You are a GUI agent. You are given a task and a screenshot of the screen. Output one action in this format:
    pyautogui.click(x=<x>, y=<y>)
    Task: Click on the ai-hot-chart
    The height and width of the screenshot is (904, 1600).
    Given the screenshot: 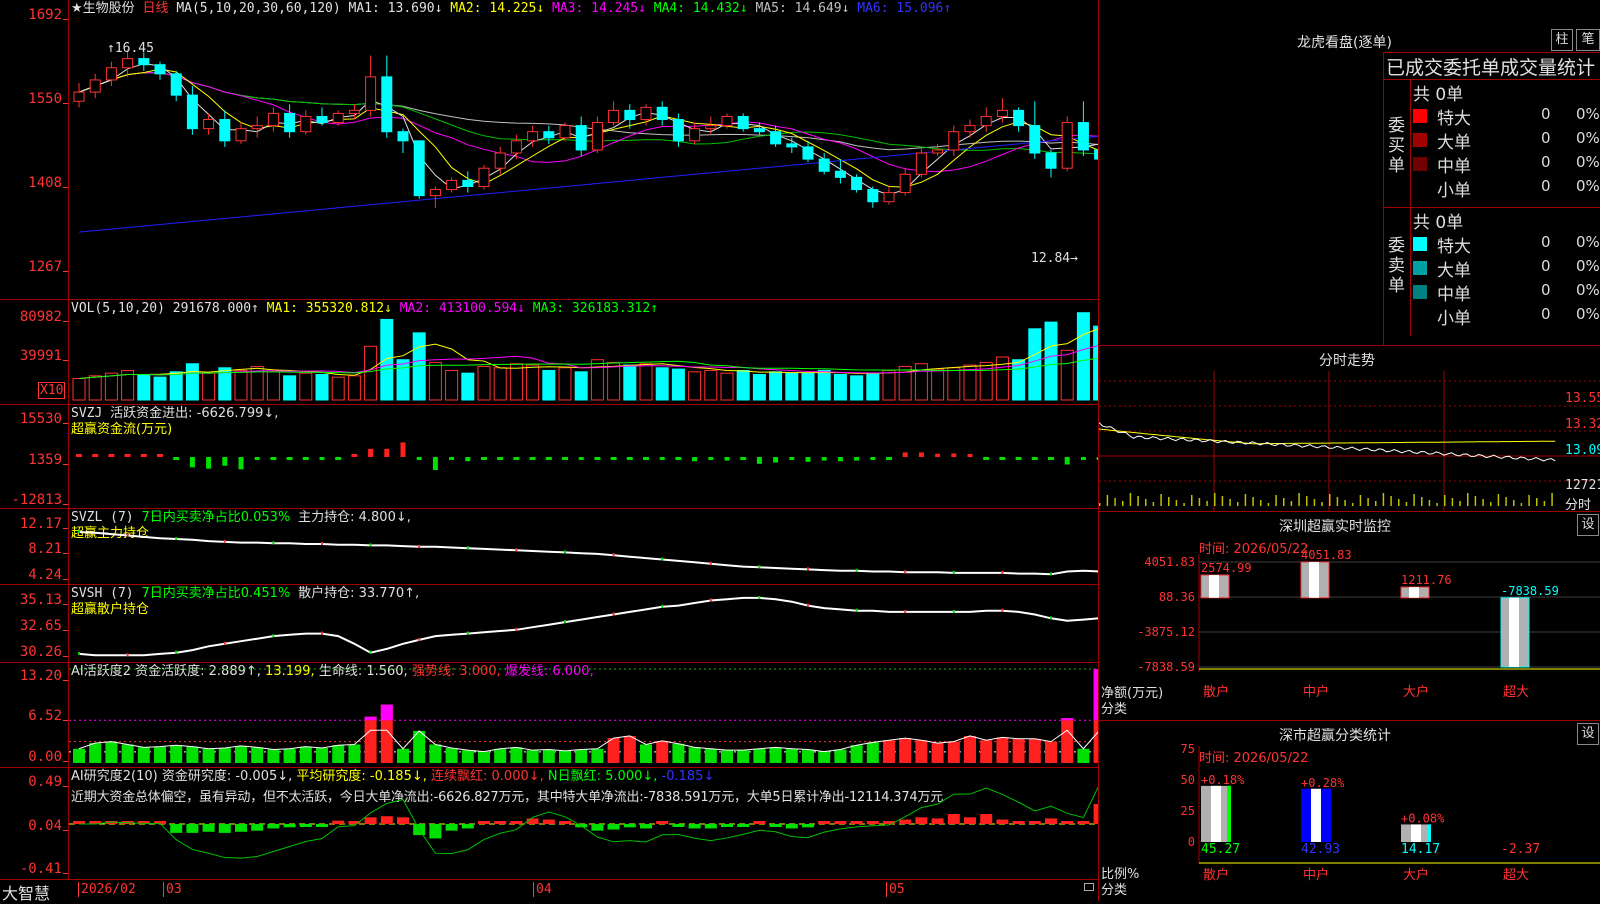 What is the action you would take?
    pyautogui.click(x=583, y=715)
    